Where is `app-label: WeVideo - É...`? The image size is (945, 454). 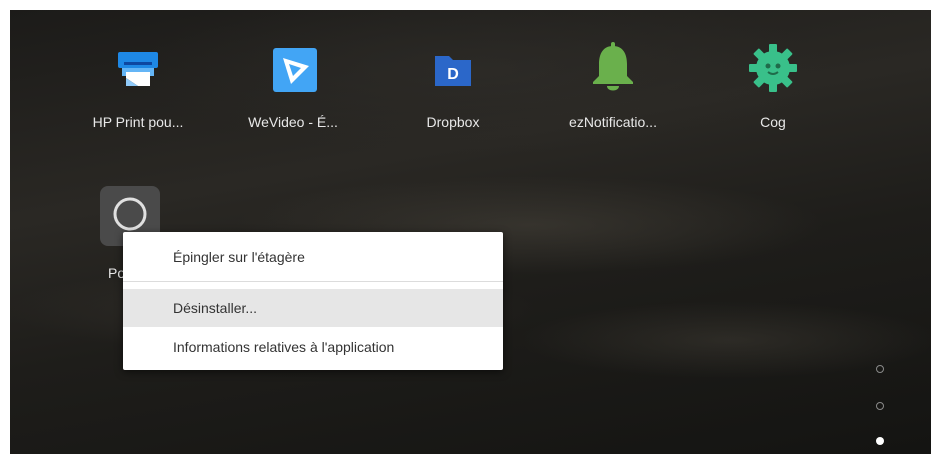
app-label: WeVideo - É... is located at coordinates (293, 122).